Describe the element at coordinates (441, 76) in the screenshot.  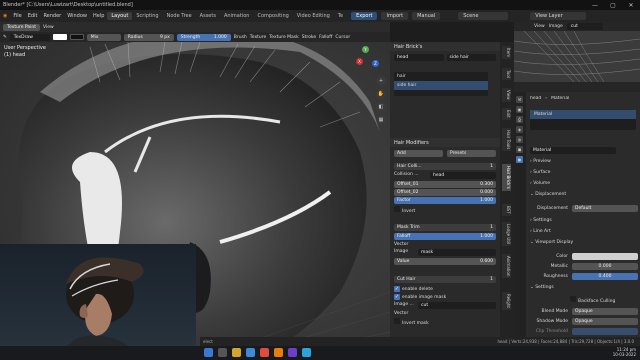
I see `hair-list-item-0: hair` at that location.